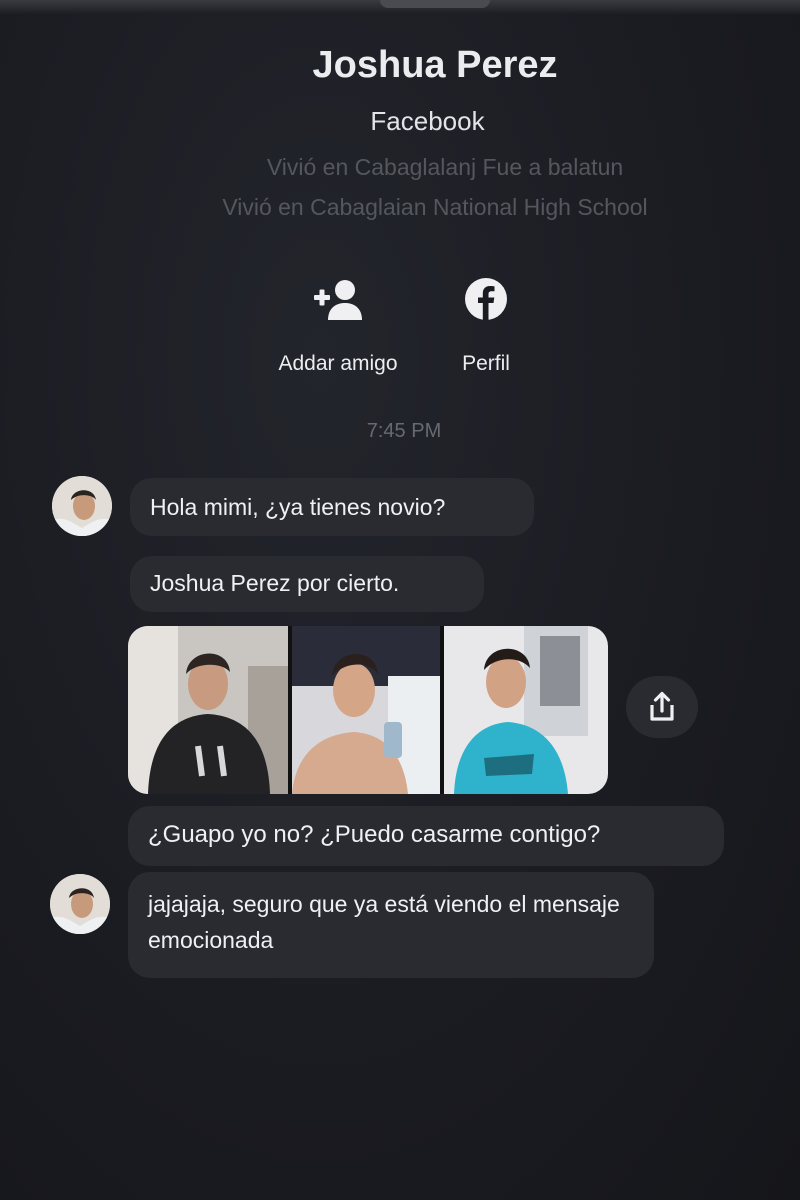 Image resolution: width=800 pixels, height=1200 pixels. What do you see at coordinates (404, 431) in the screenshot?
I see `message-timestamp: 7:45 PM` at bounding box center [404, 431].